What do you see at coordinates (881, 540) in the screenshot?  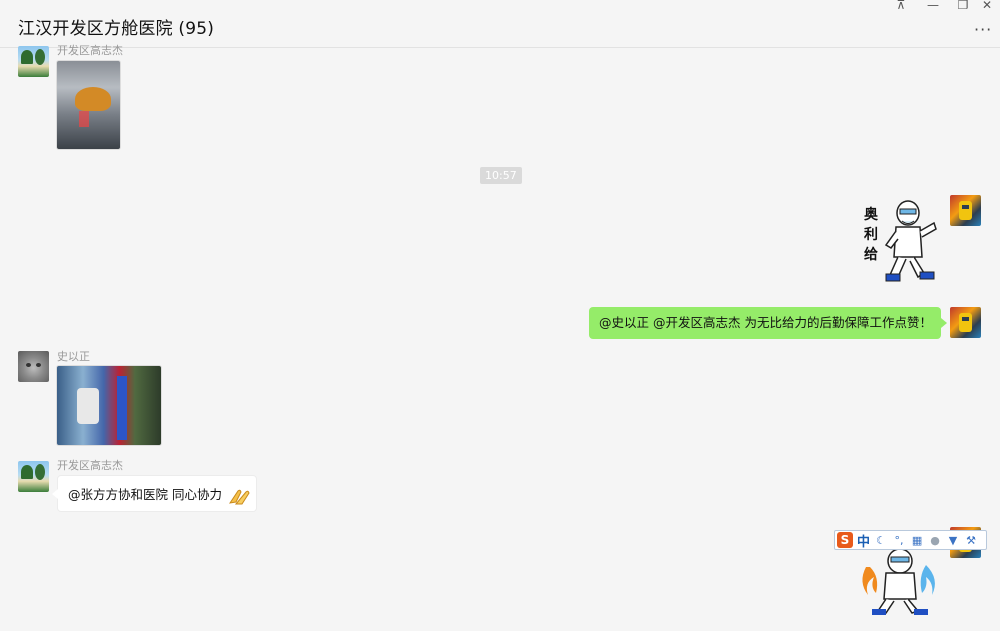 I see `moon-icon: ☾` at bounding box center [881, 540].